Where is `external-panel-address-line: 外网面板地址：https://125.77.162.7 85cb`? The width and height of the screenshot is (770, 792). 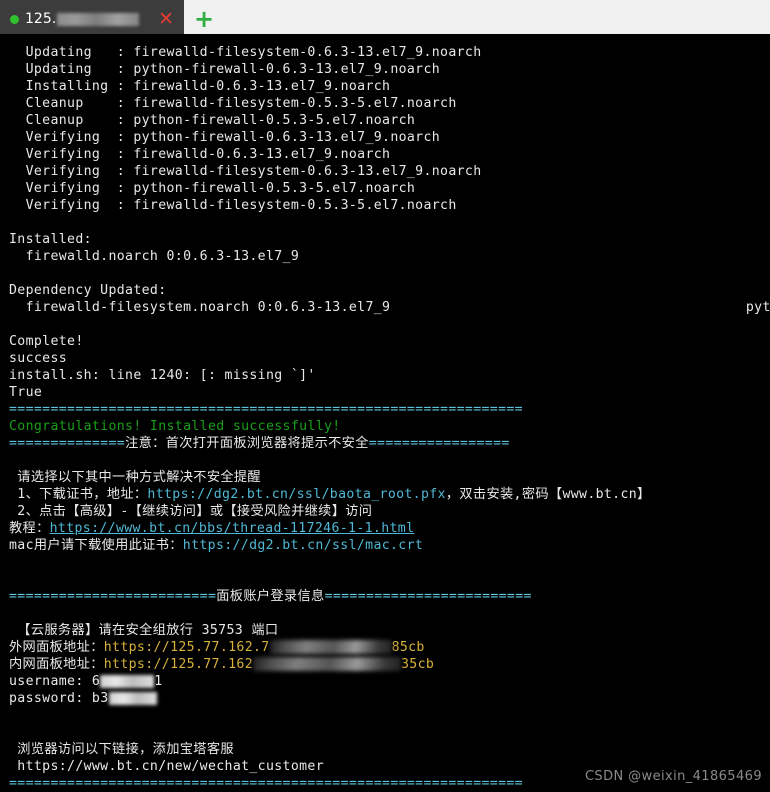
external-panel-address-line: 外网面板地址：https://125.77.162.7 85cb is located at coordinates (389, 647).